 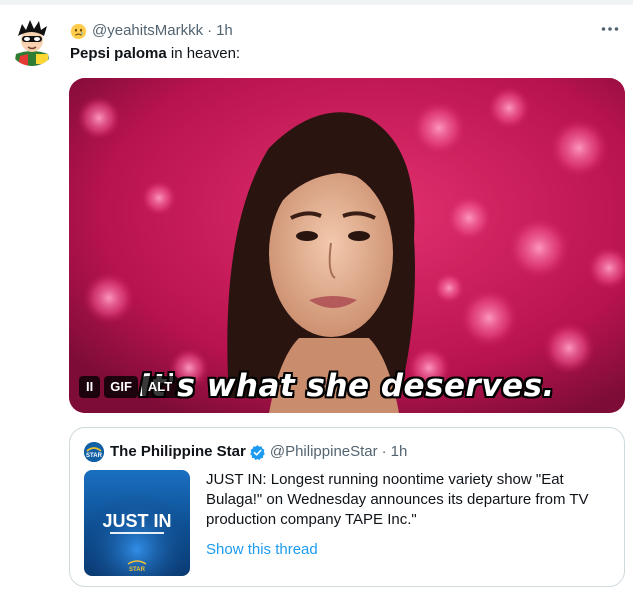 What do you see at coordinates (257, 452) in the screenshot?
I see `verified-badge-icon` at bounding box center [257, 452].